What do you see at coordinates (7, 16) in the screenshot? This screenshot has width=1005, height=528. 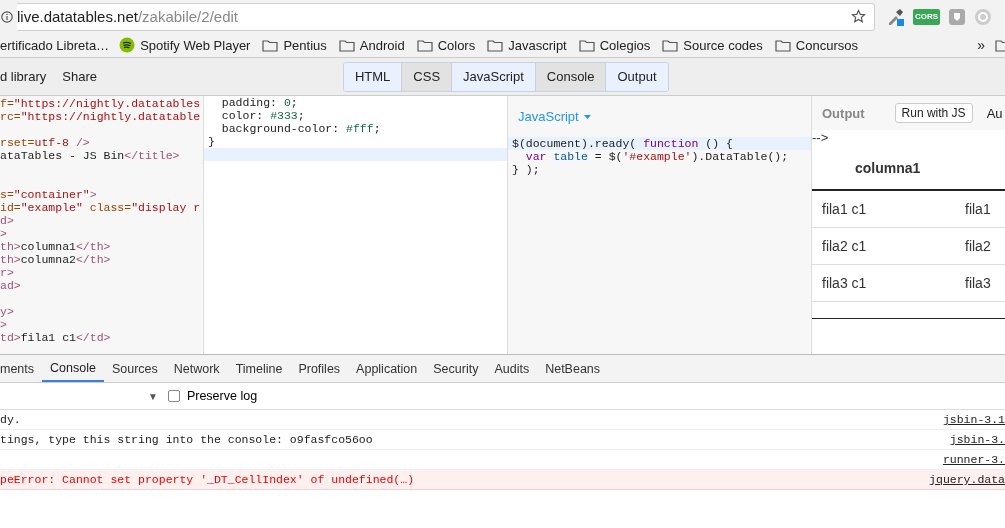 I see `info-icon` at bounding box center [7, 16].